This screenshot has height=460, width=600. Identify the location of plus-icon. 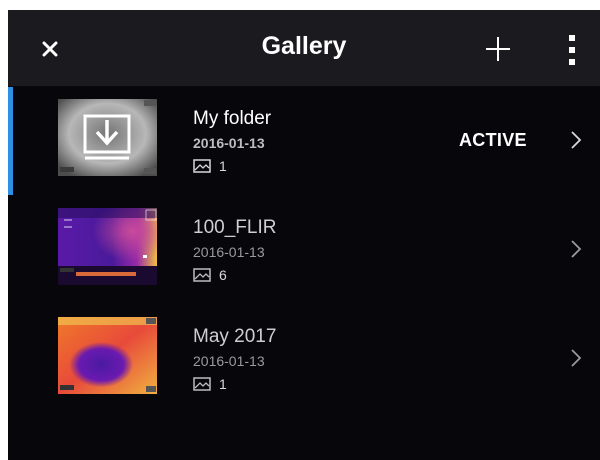
(498, 49).